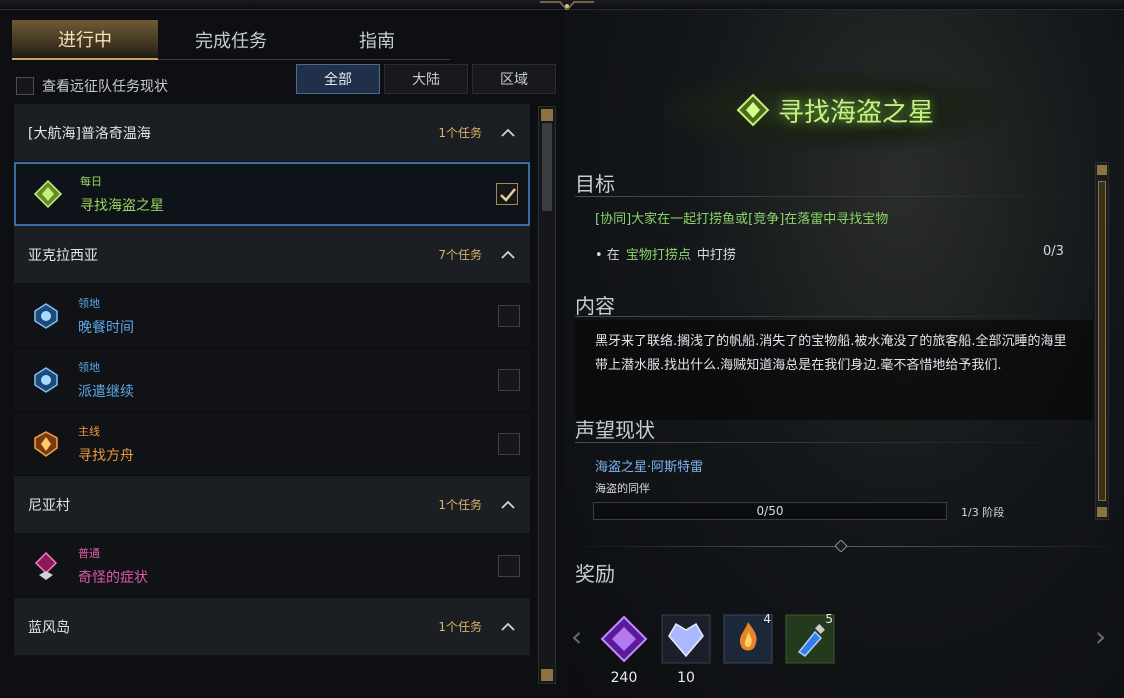  I want to click on region-filters: 全部 大陆 区域, so click(426, 79).